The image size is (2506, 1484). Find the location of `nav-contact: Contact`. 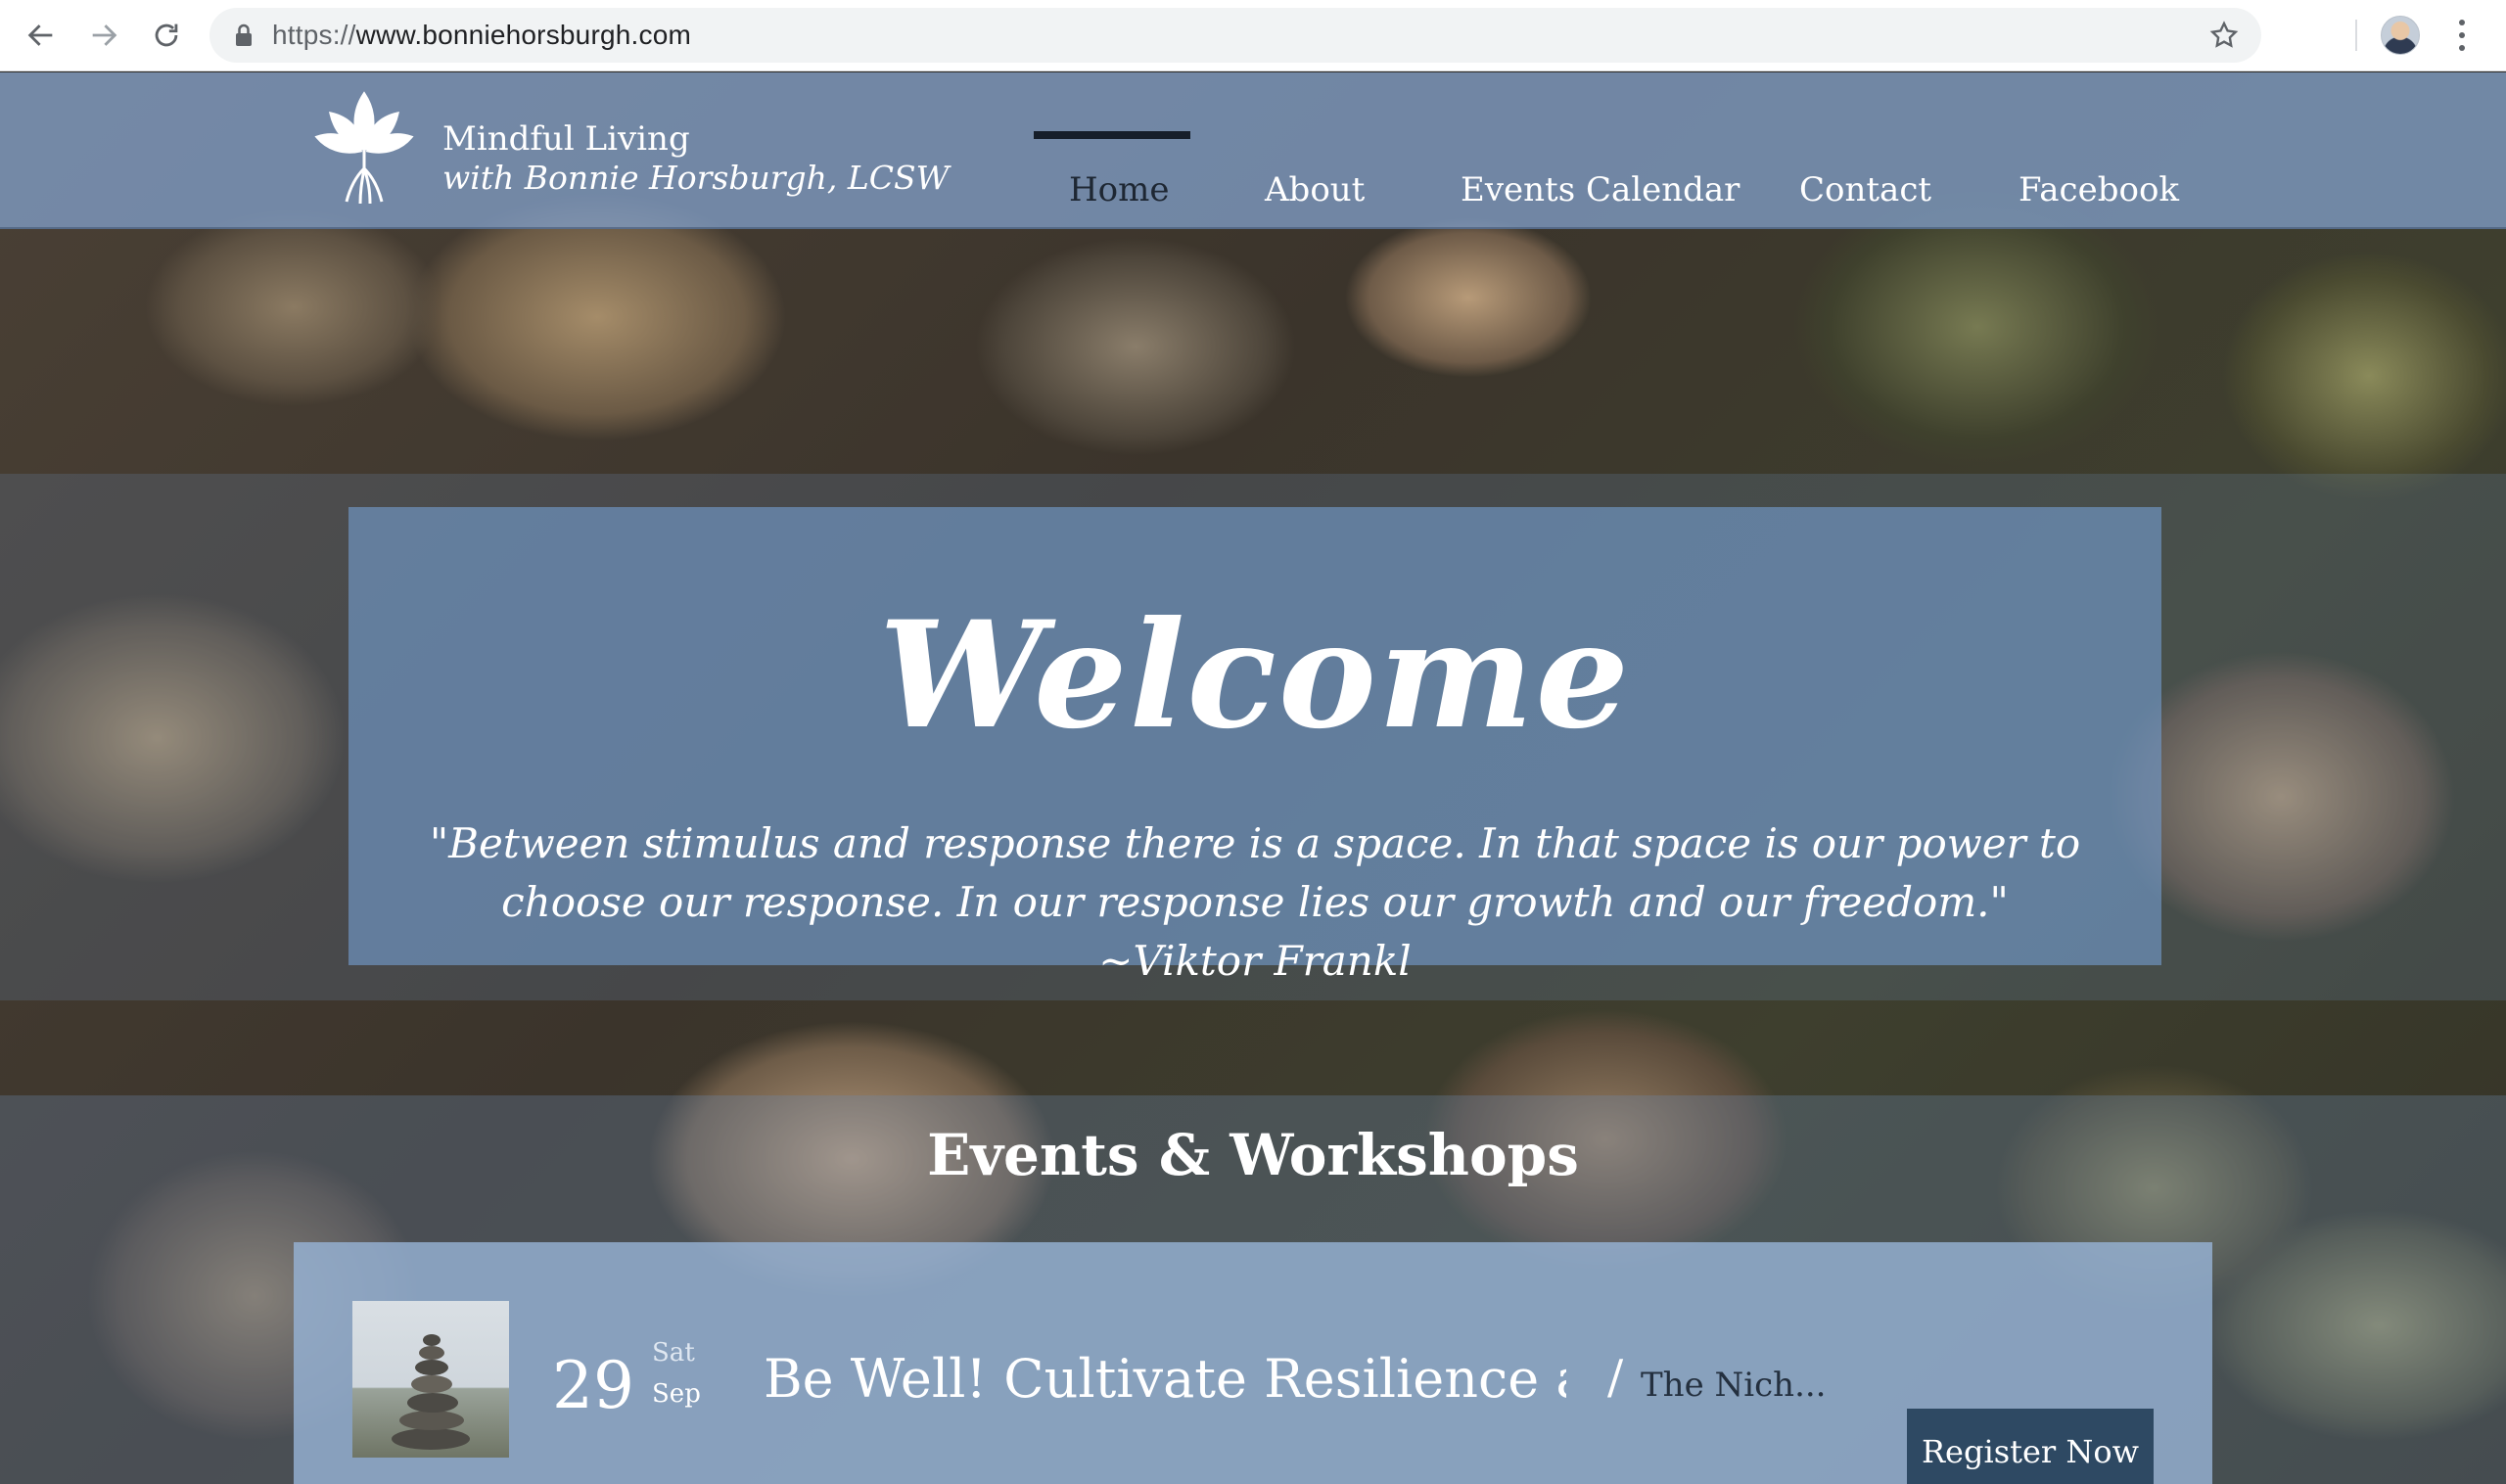

nav-contact: Contact is located at coordinates (1865, 189).